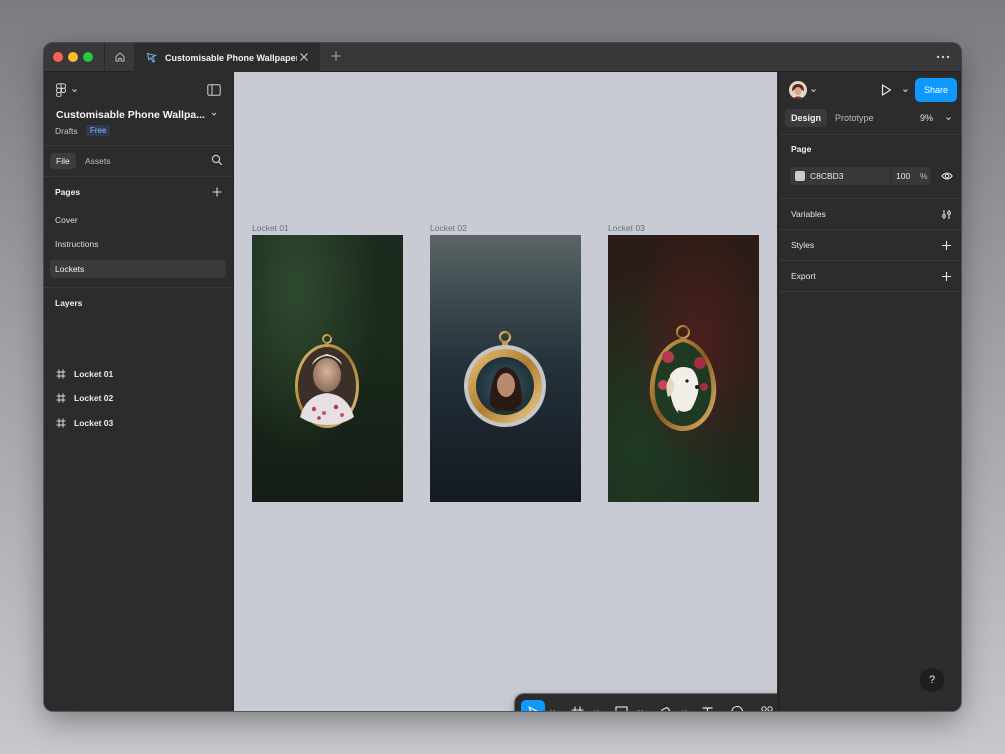 This screenshot has height=754, width=1005. What do you see at coordinates (336, 56) in the screenshot?
I see `new-tab-icon` at bounding box center [336, 56].